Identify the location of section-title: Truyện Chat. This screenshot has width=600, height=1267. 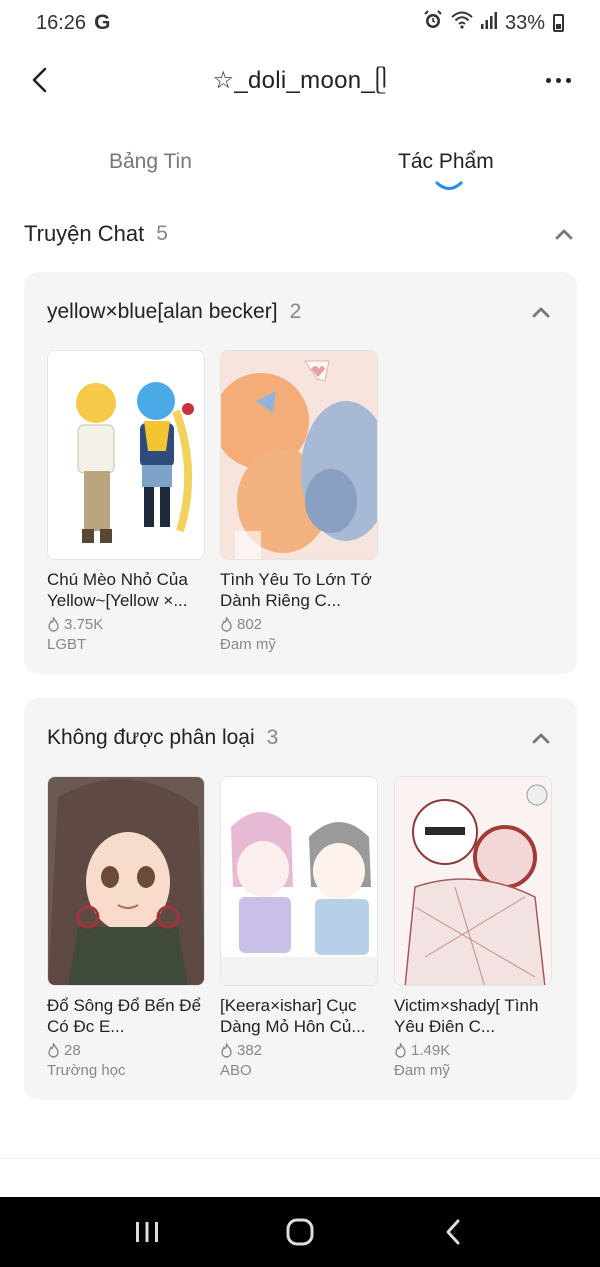
(84, 233).